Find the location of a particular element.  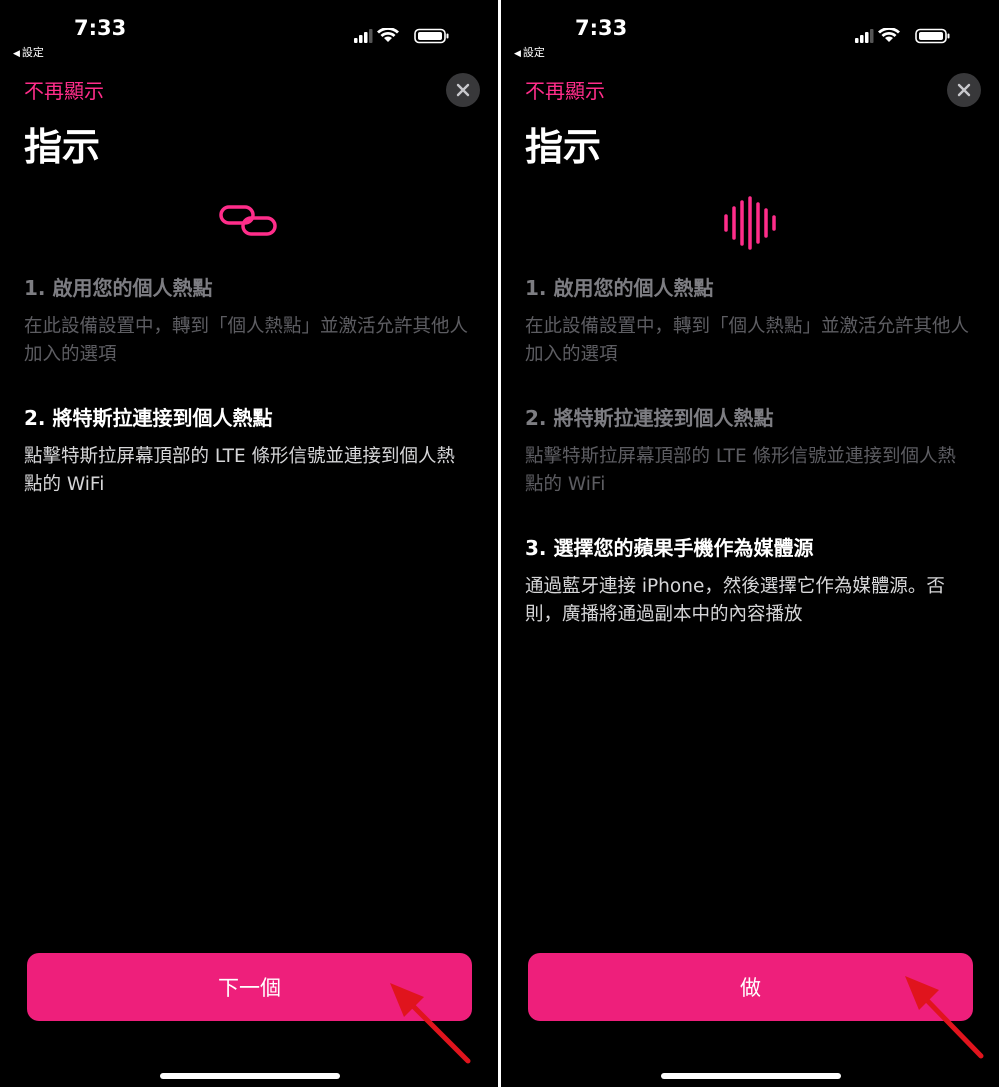

step-title: 3. 選擇您的蘋果手機作為媒體源 is located at coordinates (669, 548).